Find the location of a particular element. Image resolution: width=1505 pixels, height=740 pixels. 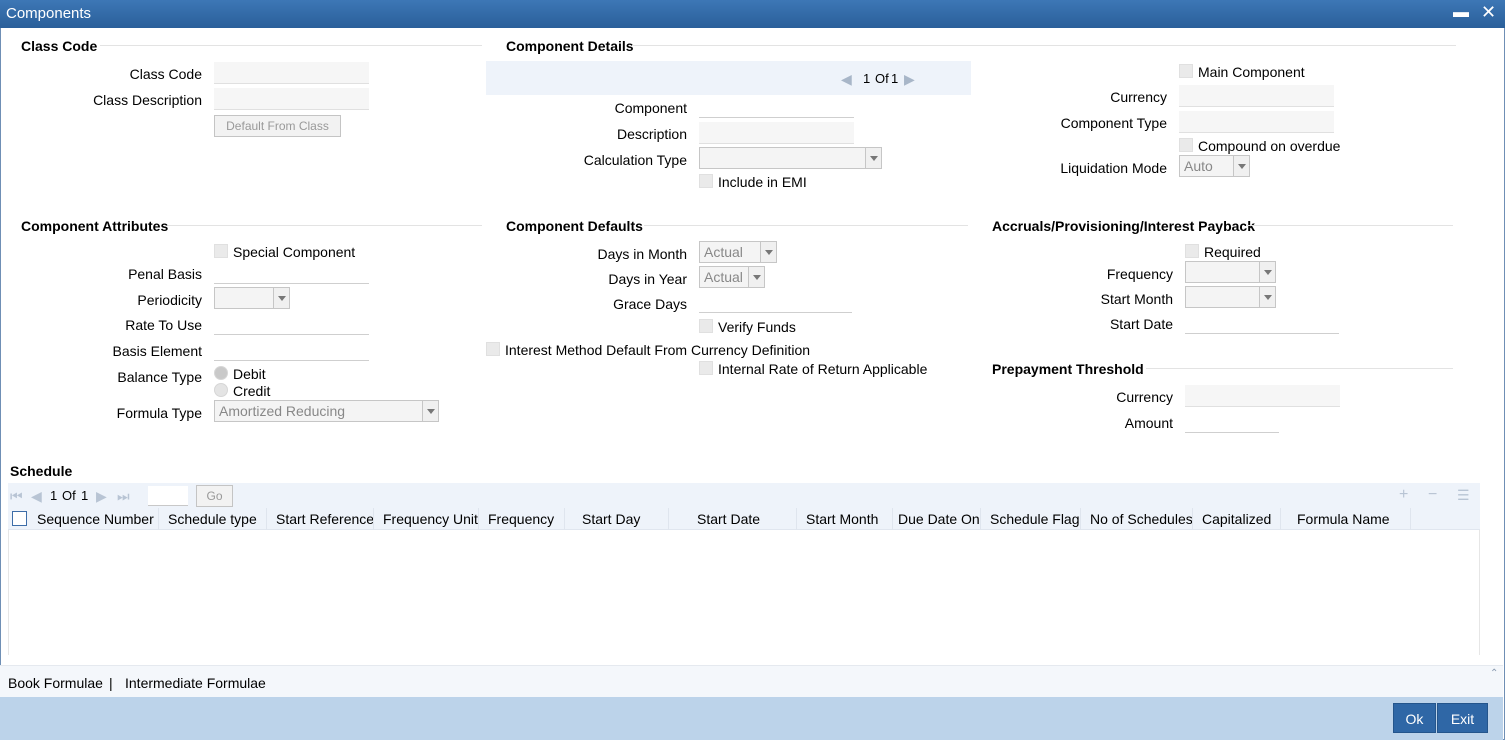

schedule-section-title: Schedule is located at coordinates (41, 471).